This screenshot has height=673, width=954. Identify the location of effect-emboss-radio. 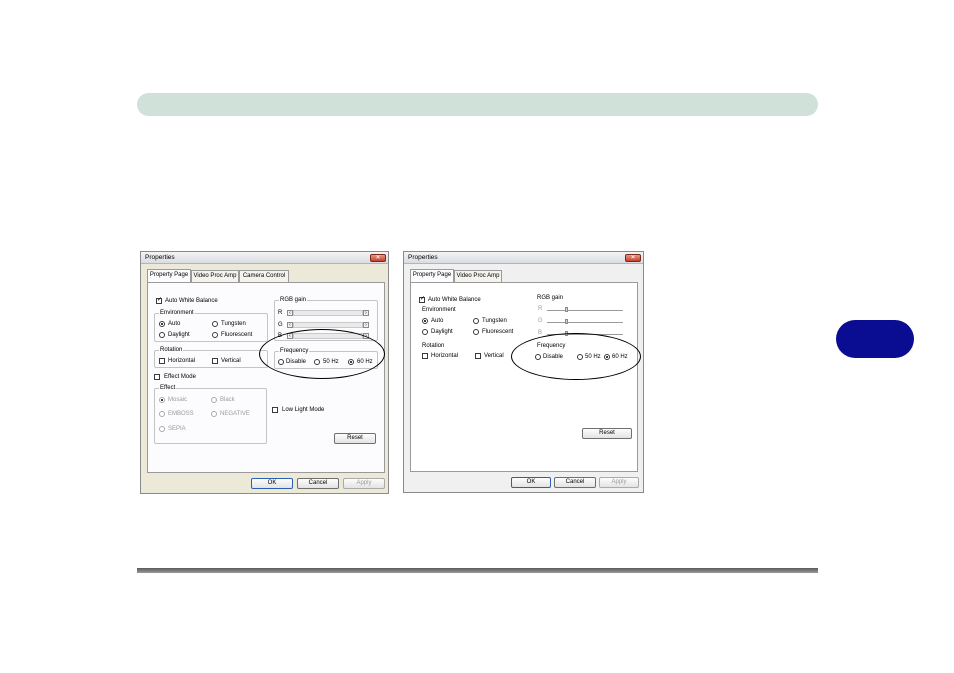
(162, 414).